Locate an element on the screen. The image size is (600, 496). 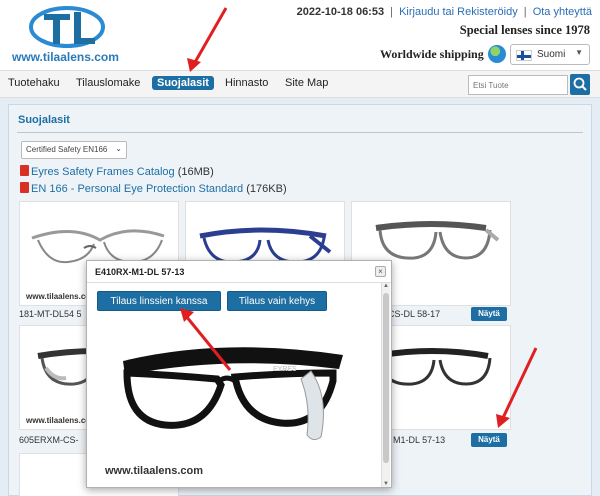
product-label: 181-MT-DL54 5 is located at coordinates (50, 314).